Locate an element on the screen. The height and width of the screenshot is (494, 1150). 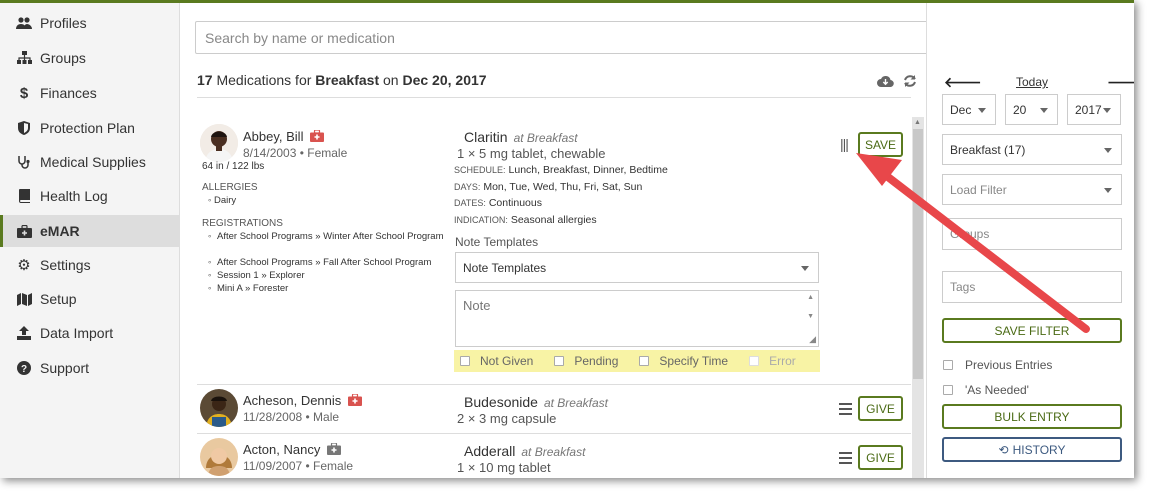
note-templates-select: Note Templates is located at coordinates (637, 267).